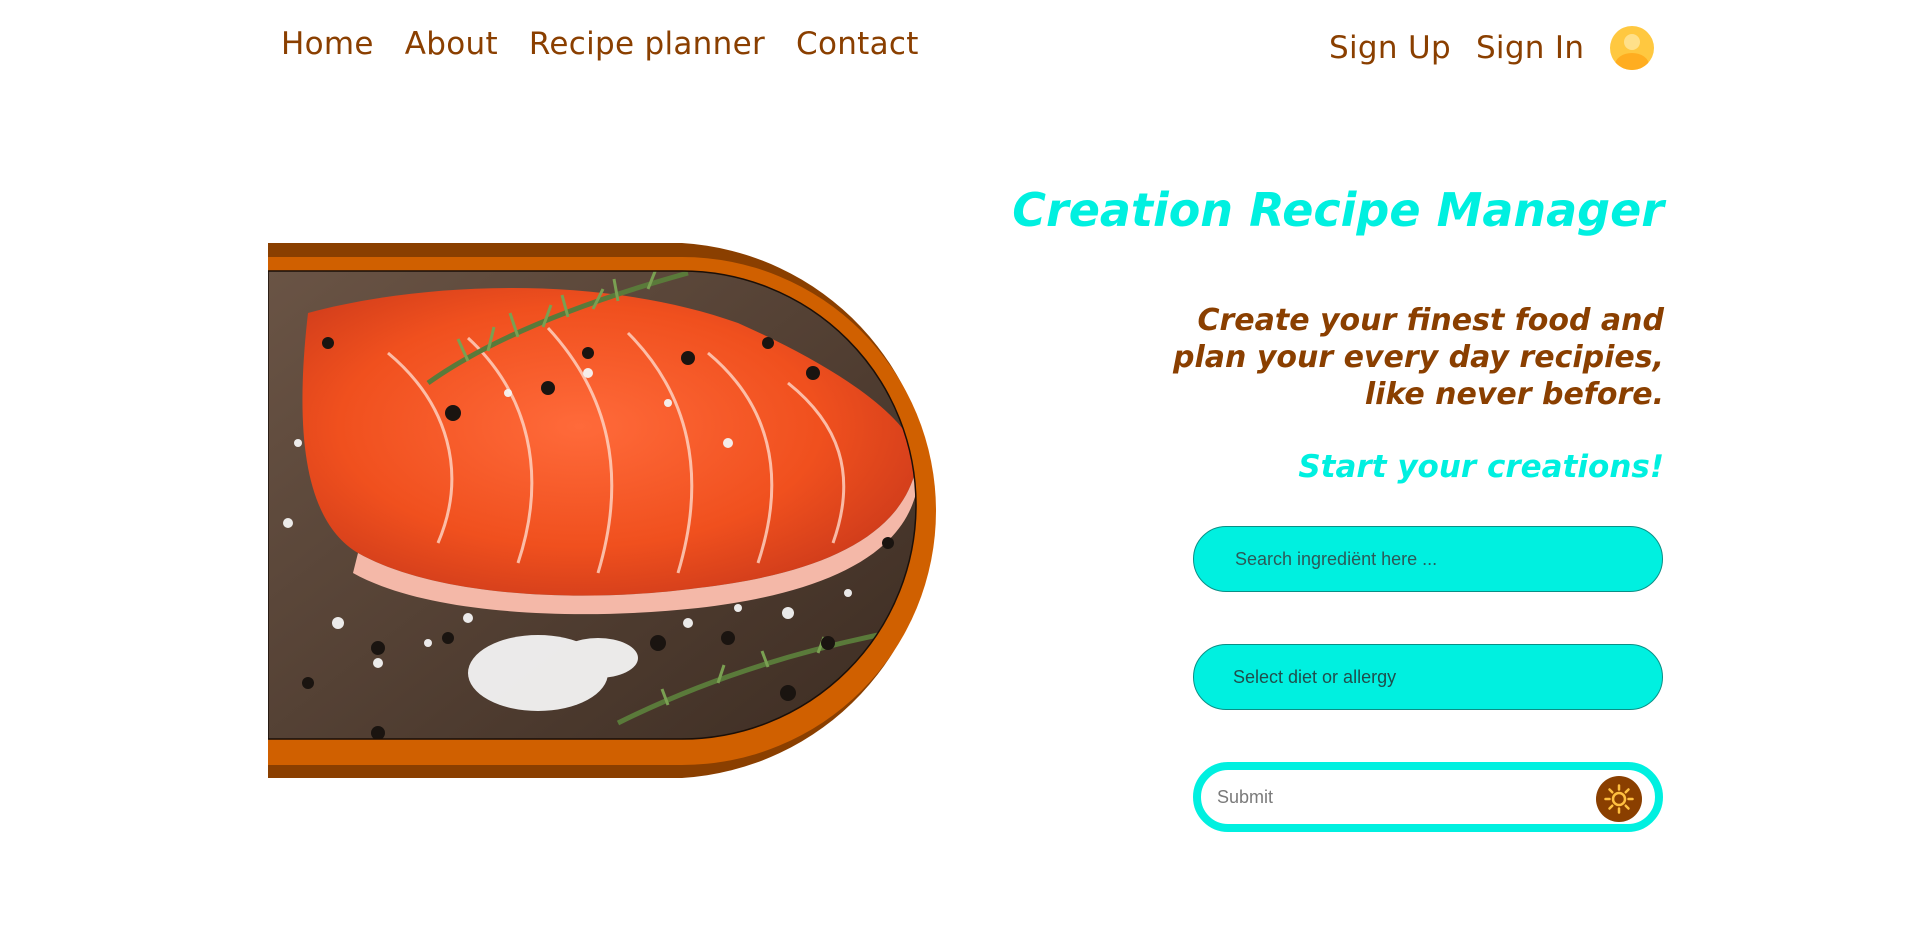  I want to click on nav-recipe-planner-link: Recipe planner, so click(647, 44).